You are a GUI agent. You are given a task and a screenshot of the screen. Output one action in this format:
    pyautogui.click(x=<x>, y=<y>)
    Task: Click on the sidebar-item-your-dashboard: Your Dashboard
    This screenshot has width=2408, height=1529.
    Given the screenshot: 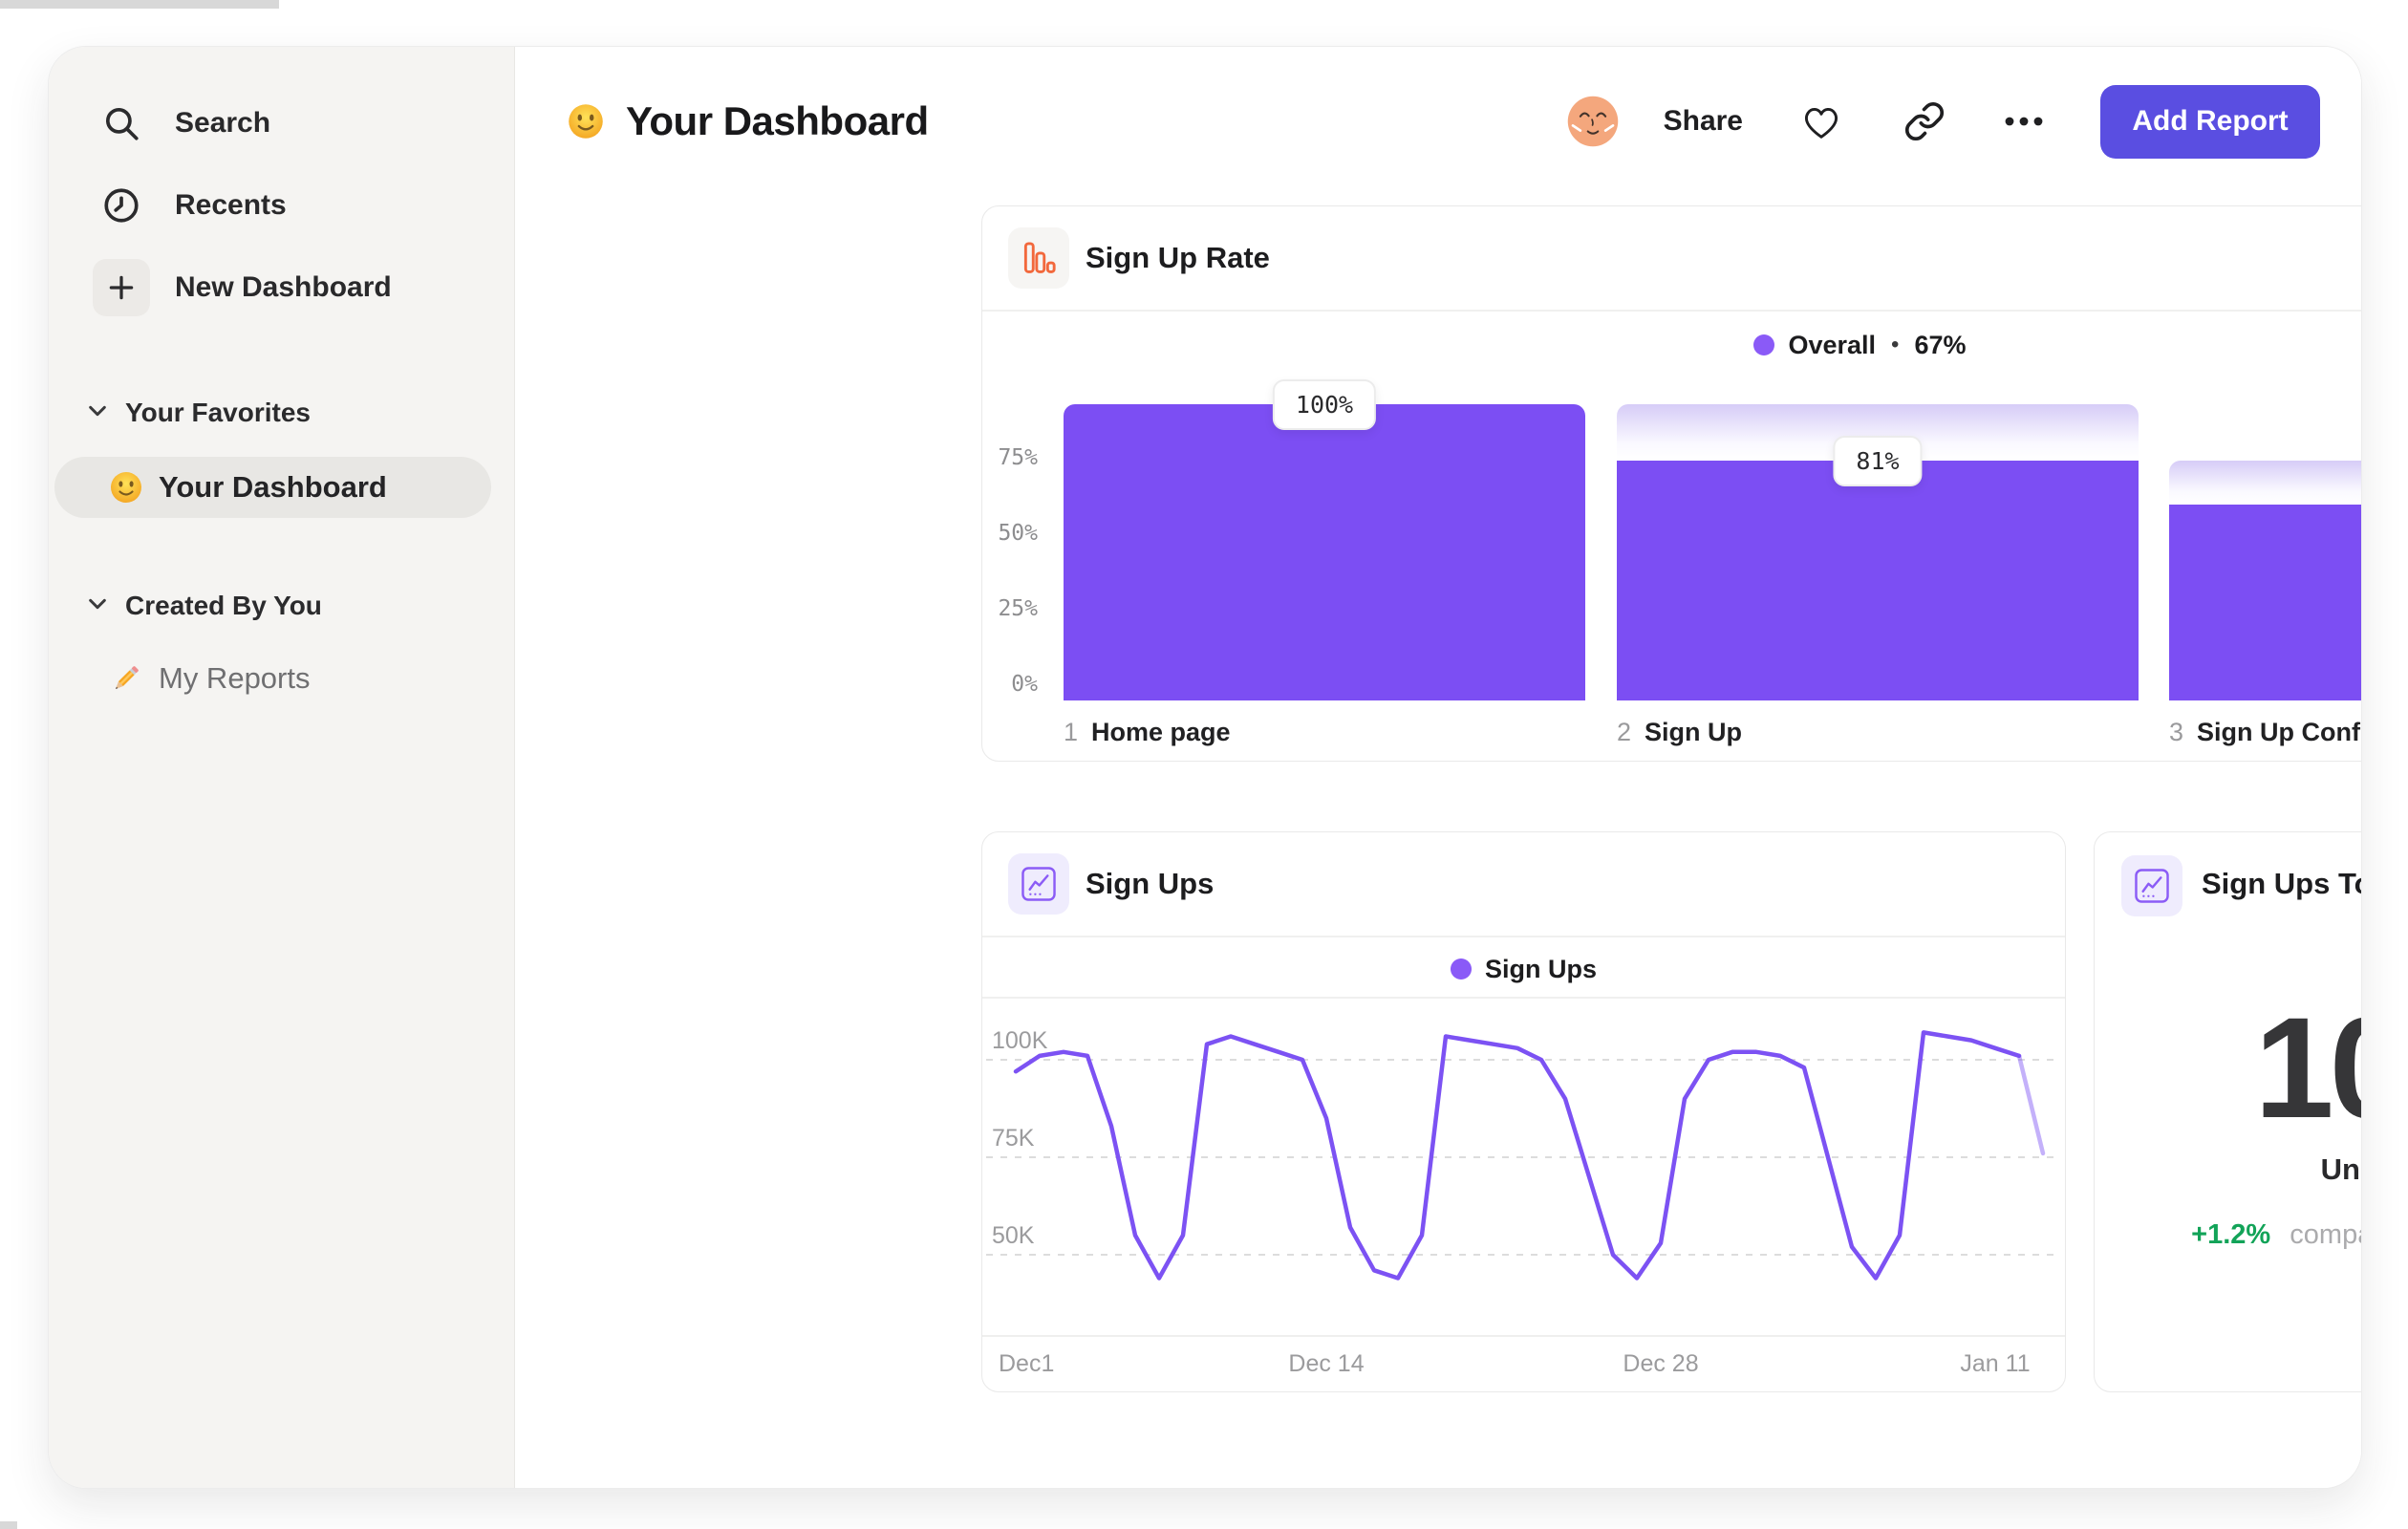 What is the action you would take?
    pyautogui.click(x=273, y=487)
    